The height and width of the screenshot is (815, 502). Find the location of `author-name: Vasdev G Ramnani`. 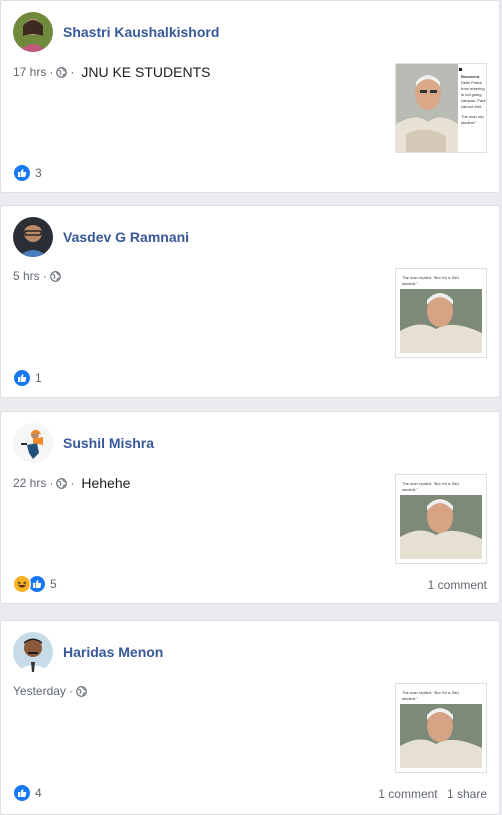

author-name: Vasdev G Ramnani is located at coordinates (126, 237).